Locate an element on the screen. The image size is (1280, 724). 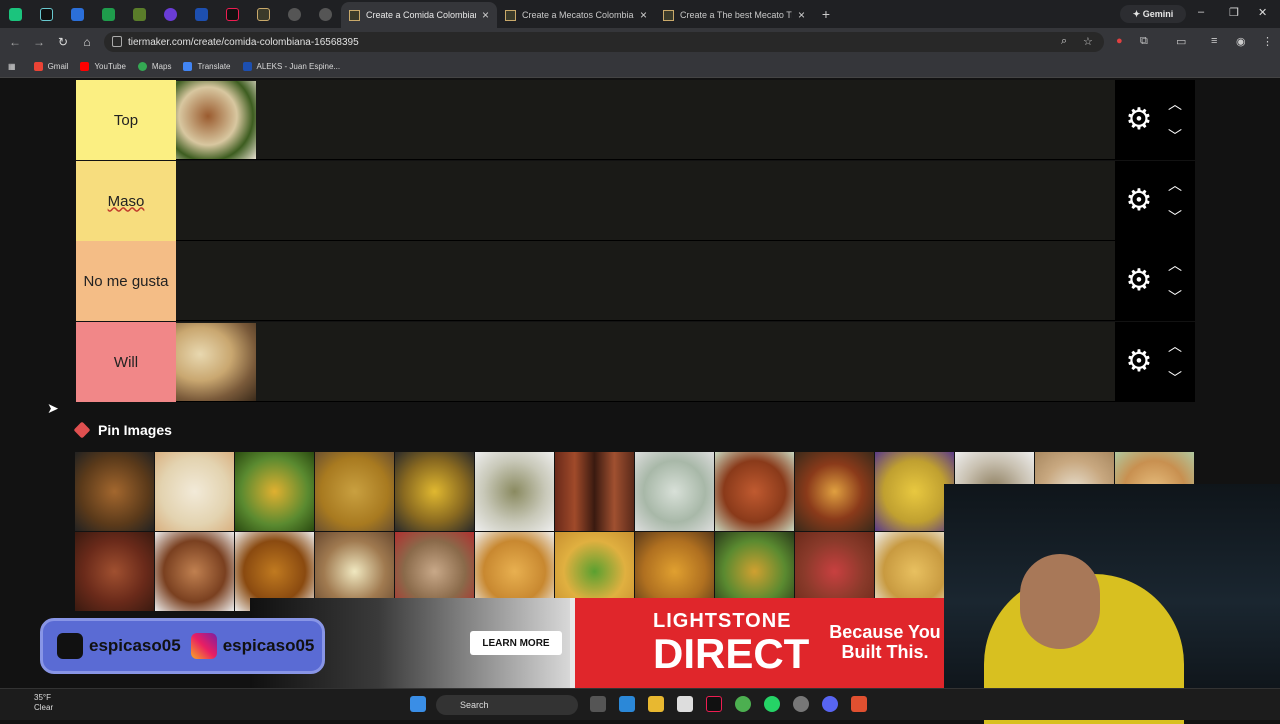
home-button: ⌂ is located at coordinates (87, 42).